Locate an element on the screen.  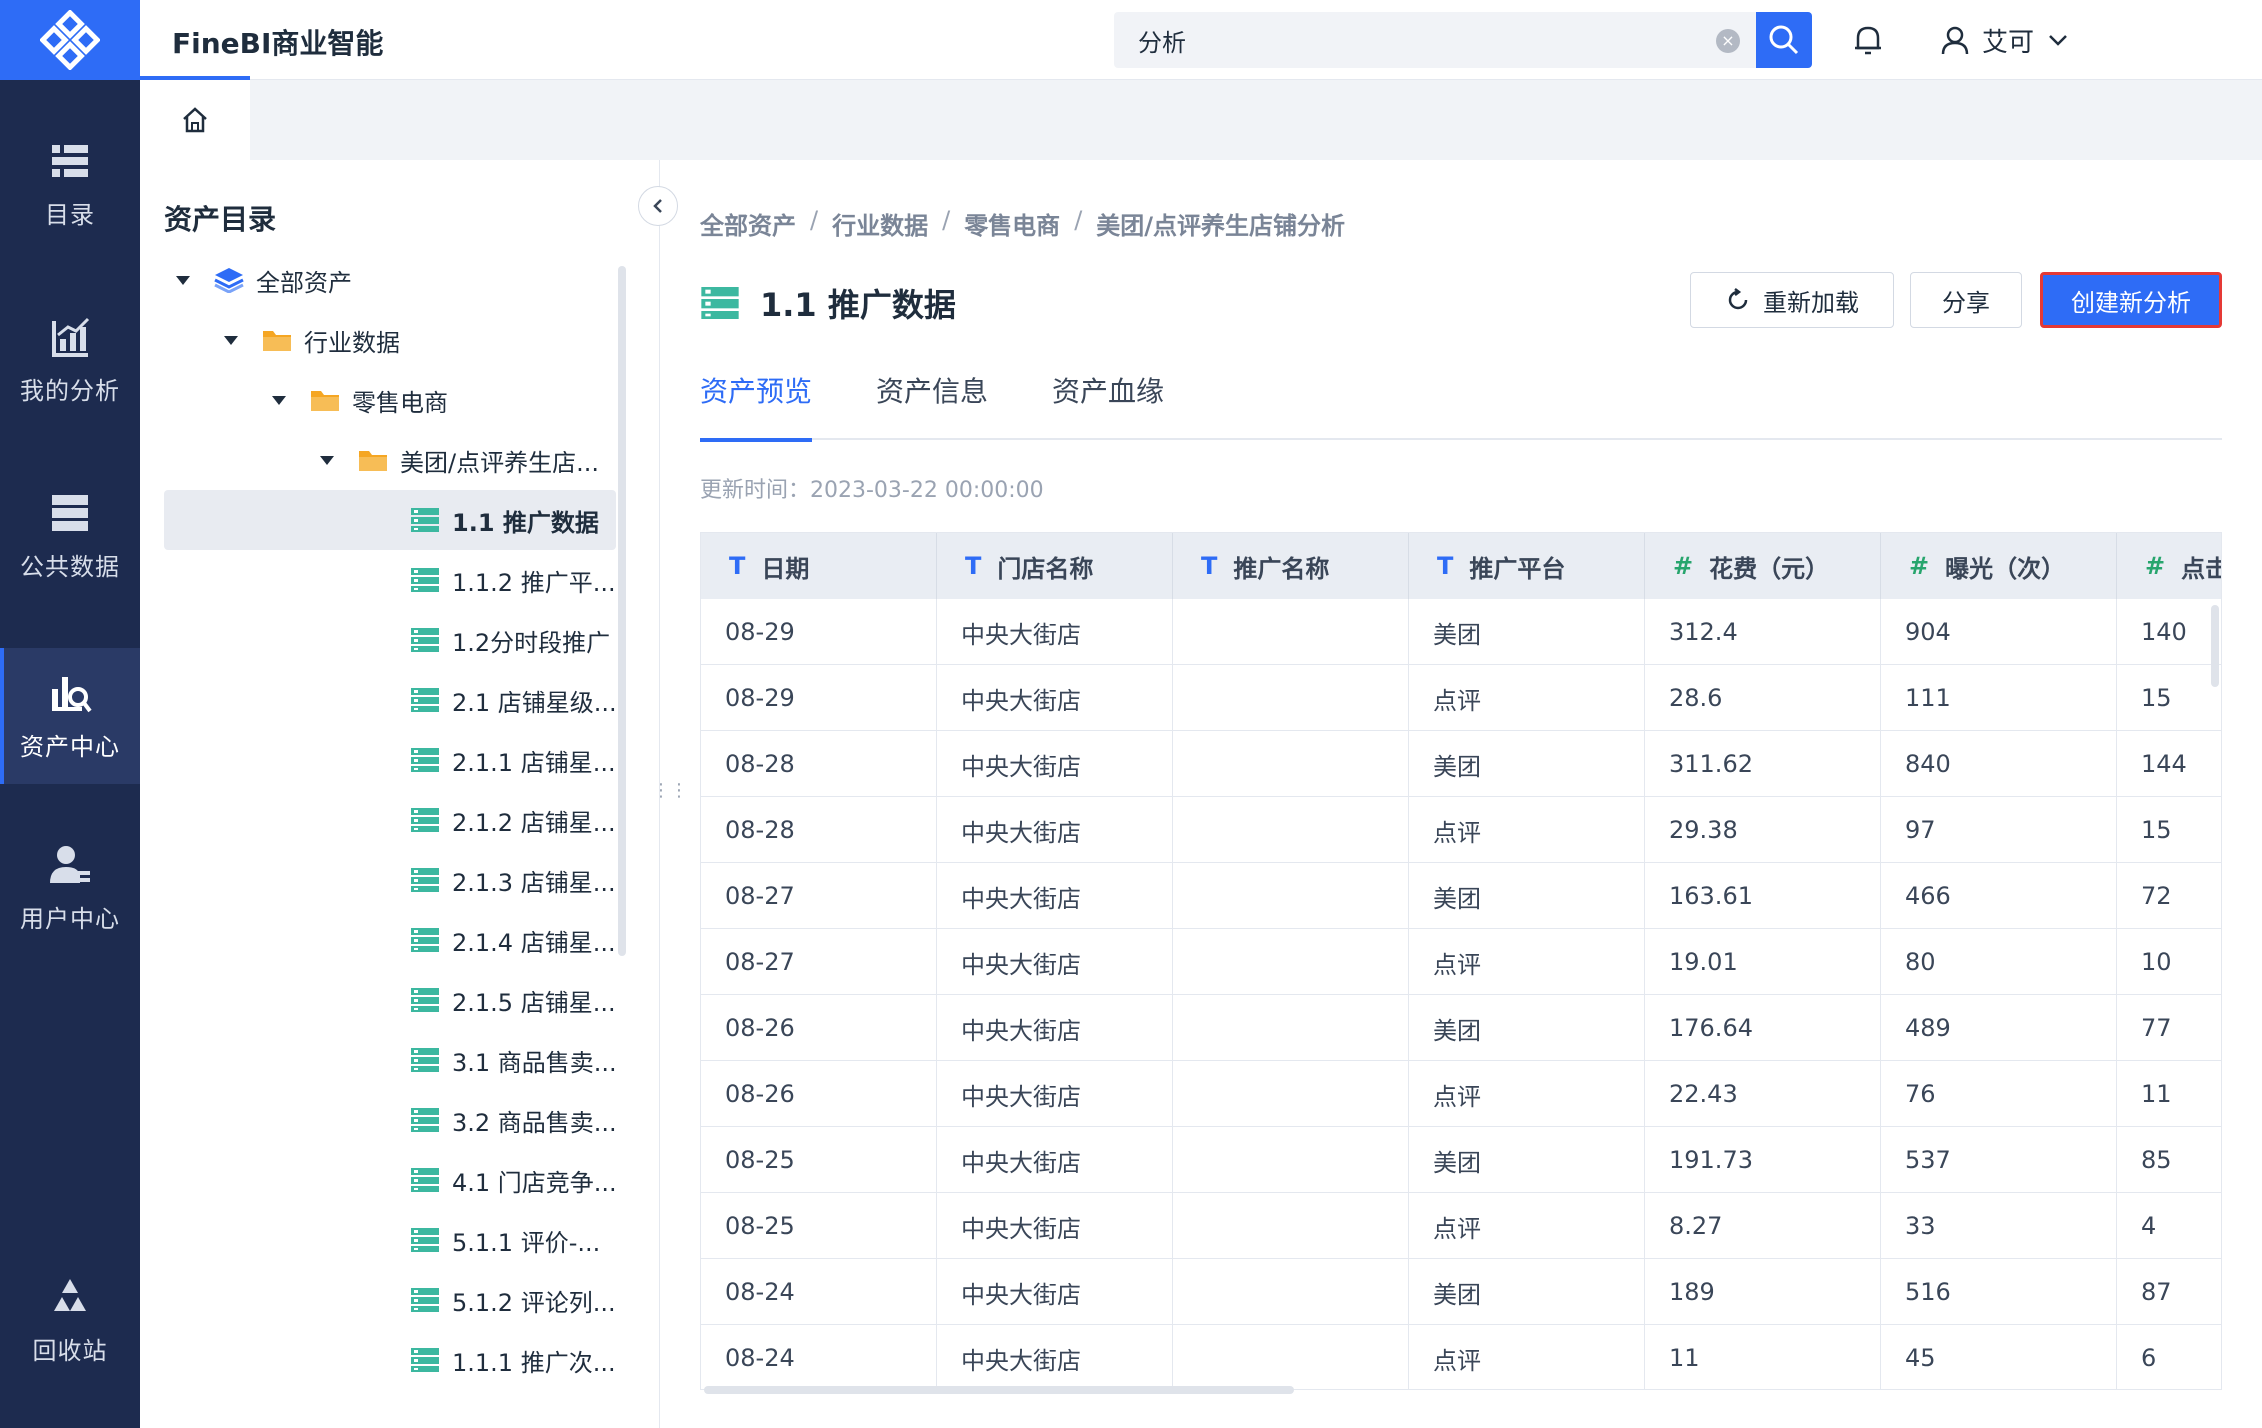
table-cell: 33 is located at coordinates (1999, 1226).